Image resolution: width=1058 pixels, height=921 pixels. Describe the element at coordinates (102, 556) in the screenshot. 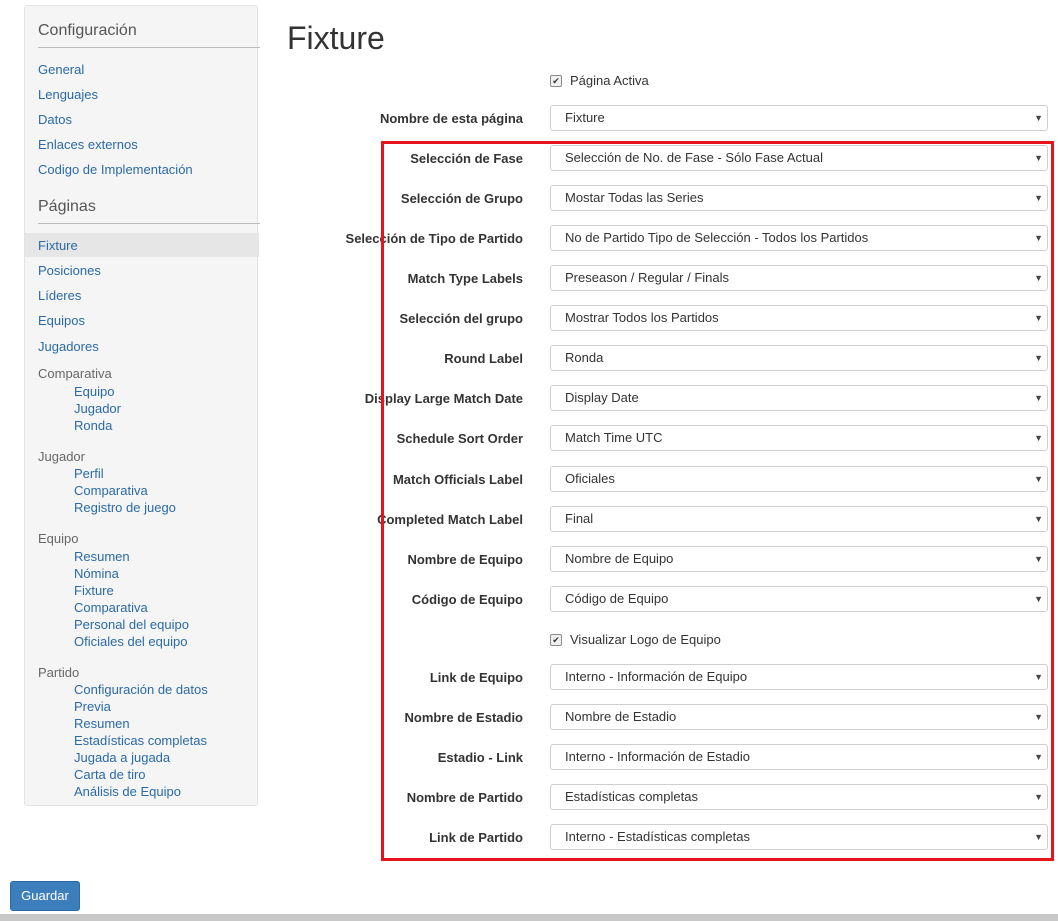

I see `sidebar-subitem-resumen: Resumen` at that location.